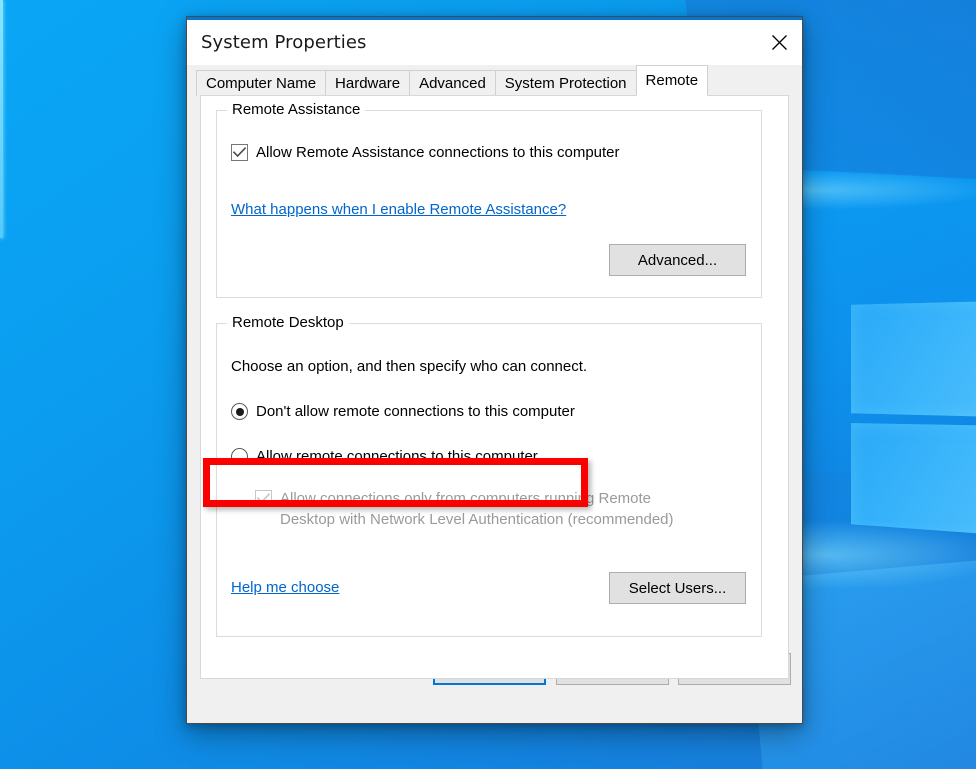 The width and height of the screenshot is (976, 769). Describe the element at coordinates (885, 190) in the screenshot. I see `wallpaper-glow-top` at that location.